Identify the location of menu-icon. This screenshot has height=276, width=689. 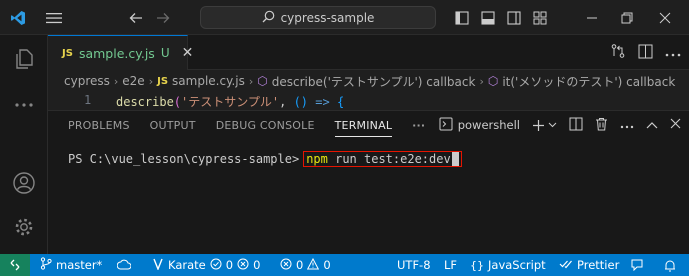
(54, 17).